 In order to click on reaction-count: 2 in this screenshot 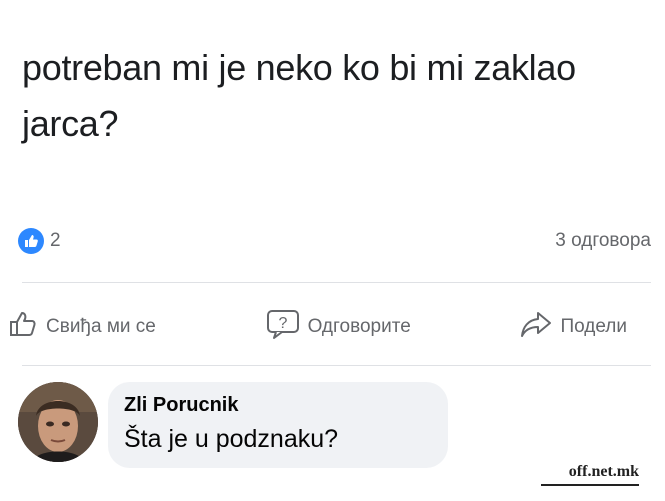, I will do `click(55, 240)`.